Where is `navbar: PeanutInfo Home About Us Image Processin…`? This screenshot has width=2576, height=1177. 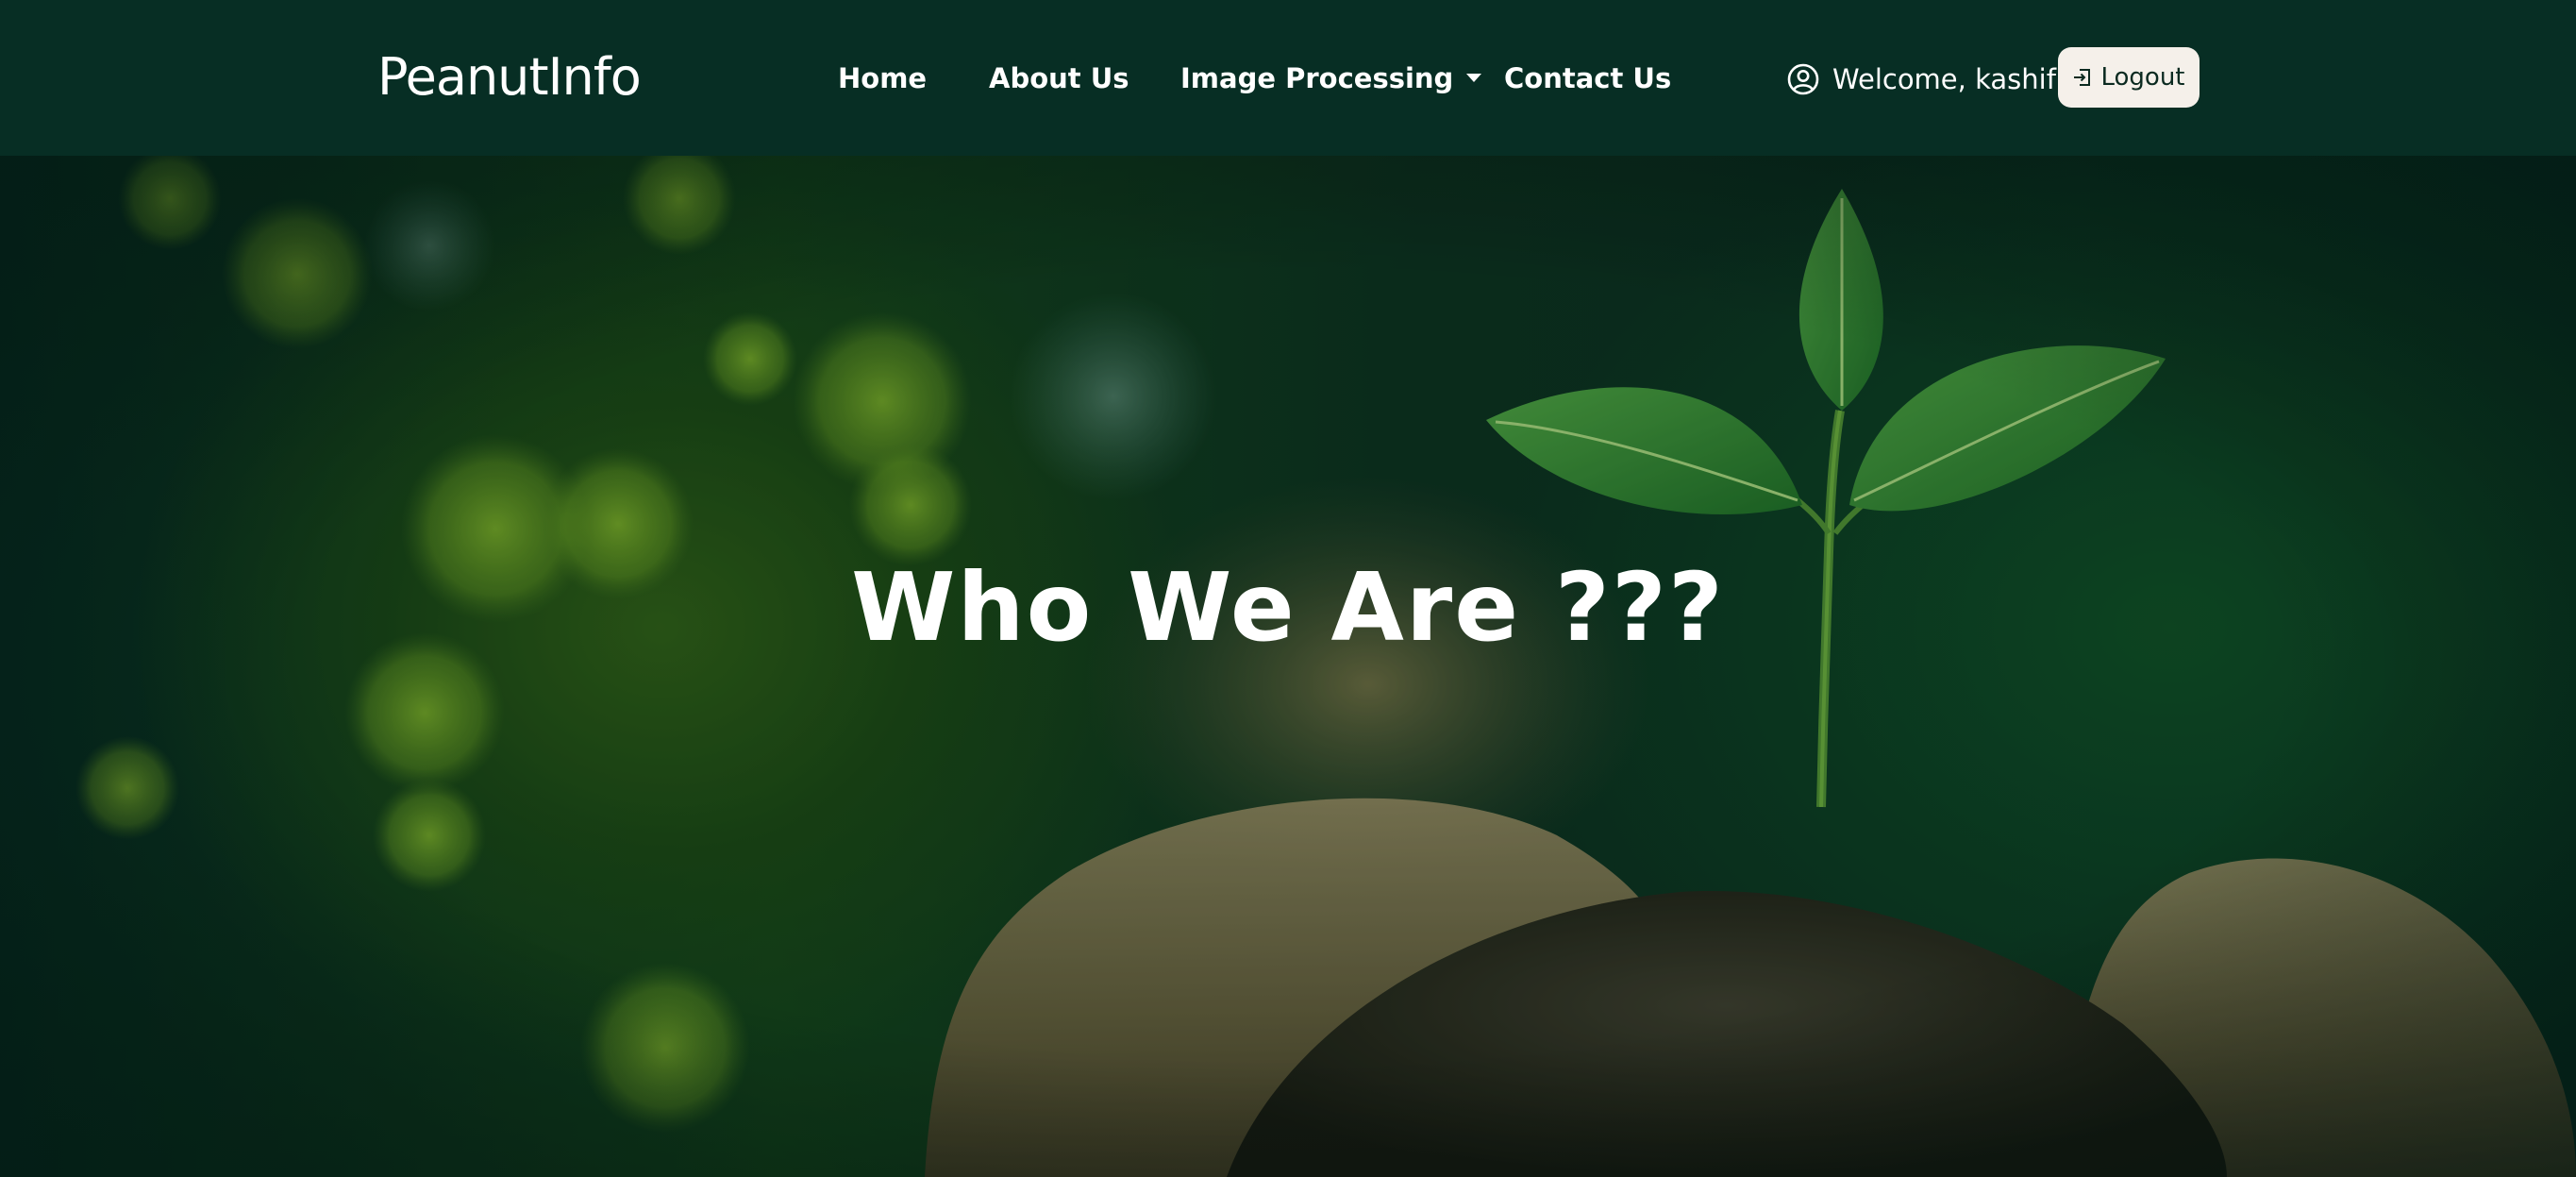 navbar: PeanutInfo Home About Us Image Processin… is located at coordinates (1288, 78).